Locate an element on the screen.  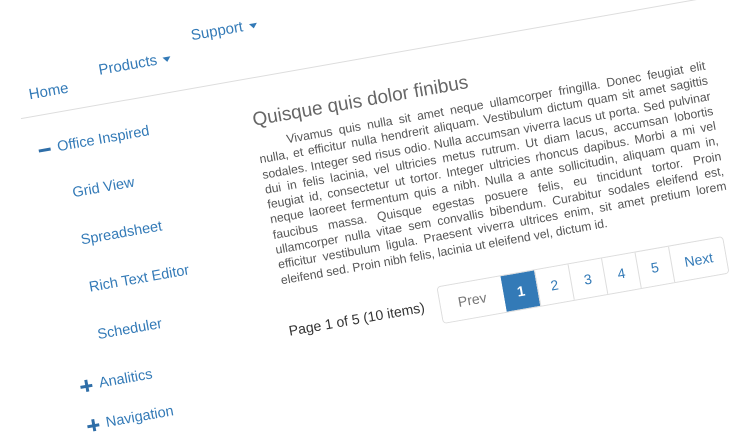
tree-item-grid-view: Grid View is located at coordinates (103, 188).